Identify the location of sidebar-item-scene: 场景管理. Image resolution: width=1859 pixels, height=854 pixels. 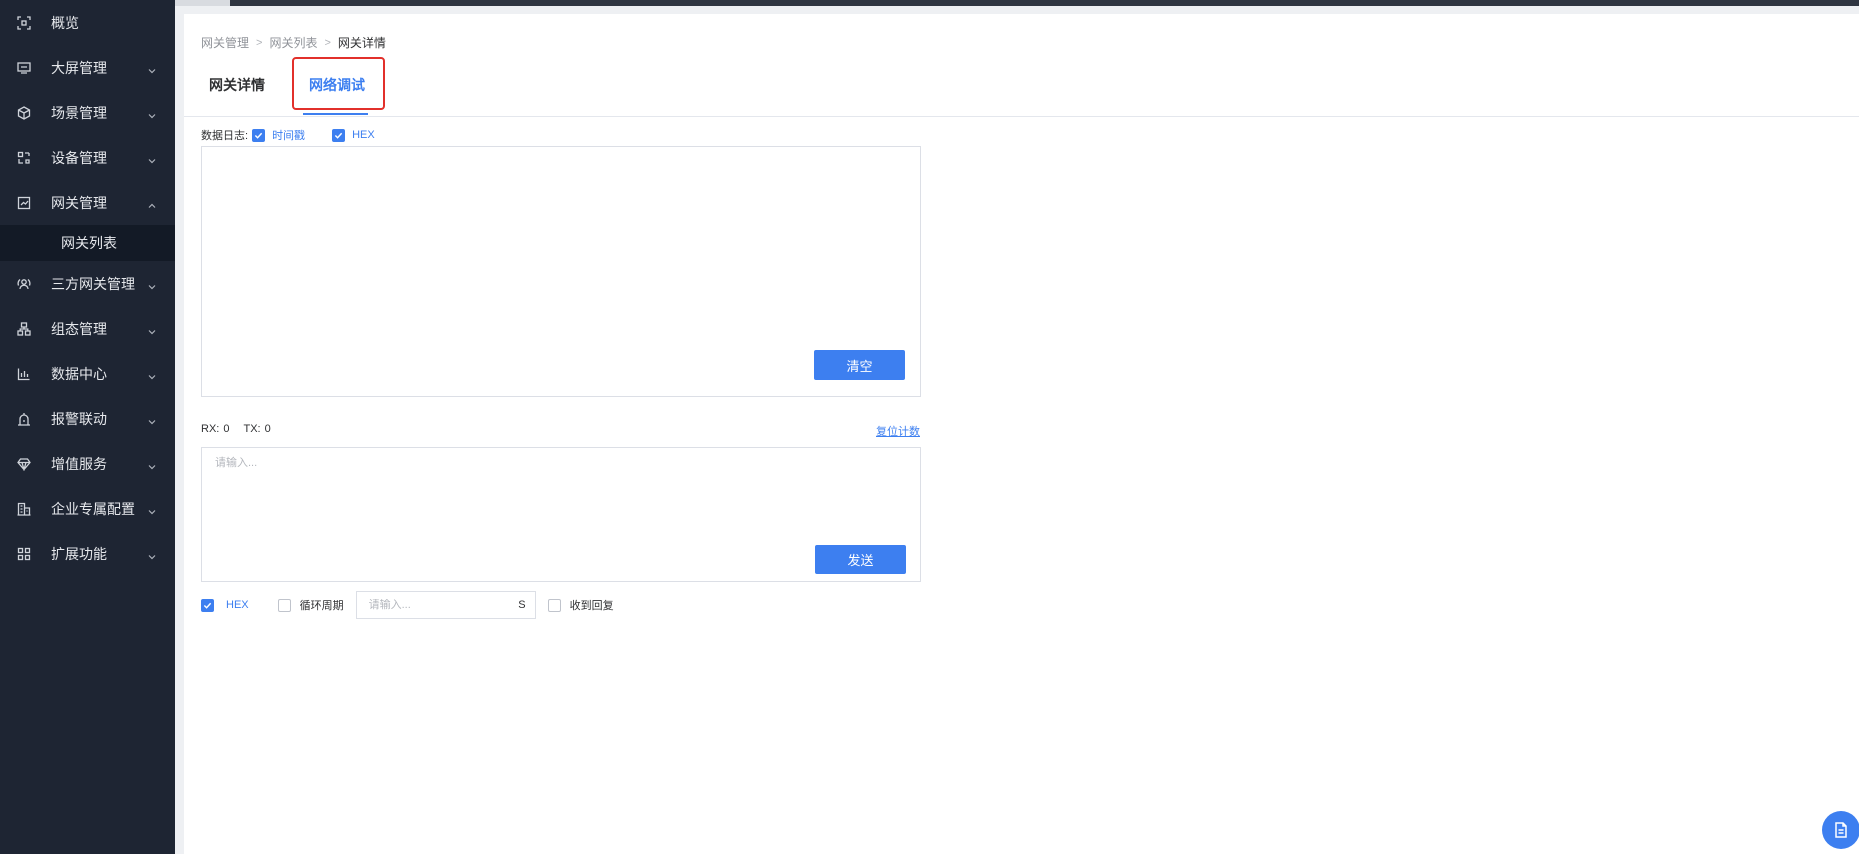
(87, 112).